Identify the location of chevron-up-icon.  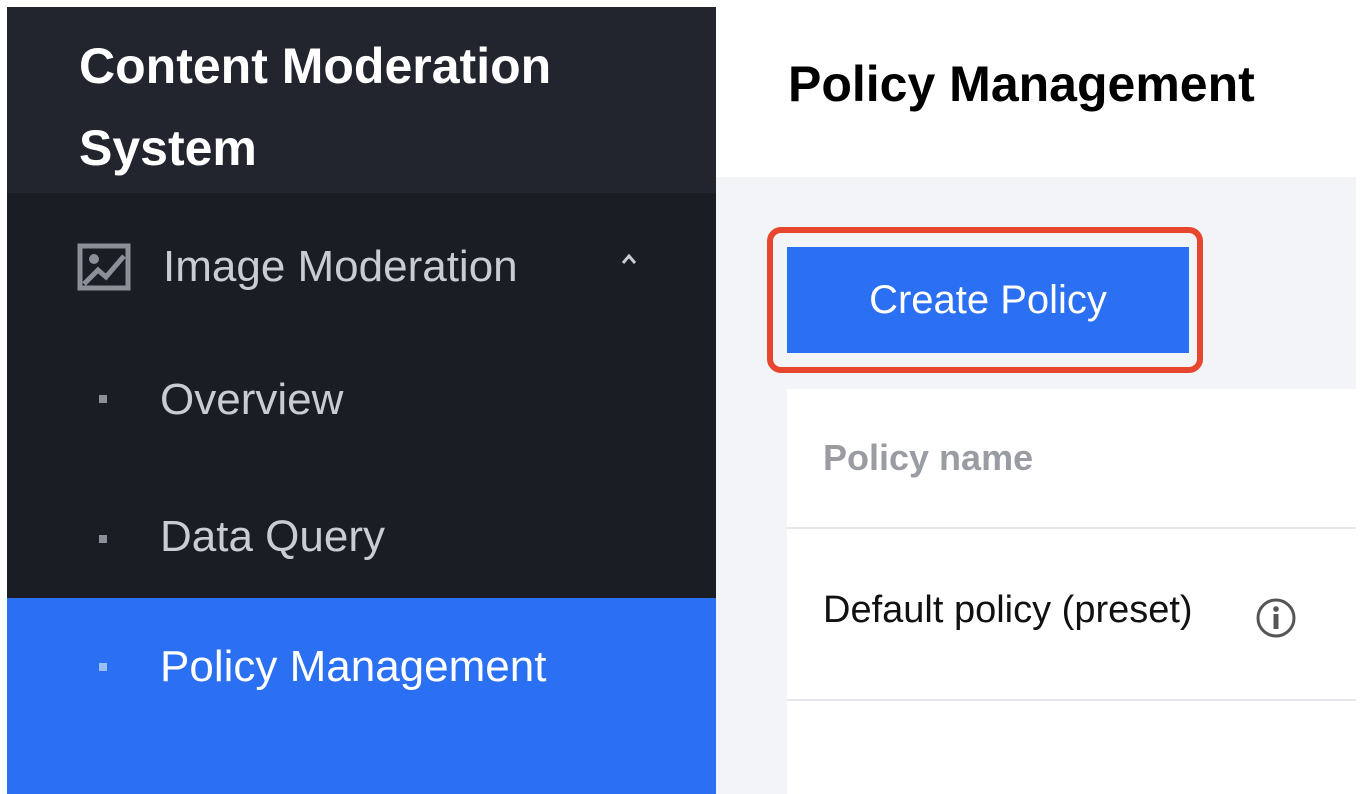
(629, 259).